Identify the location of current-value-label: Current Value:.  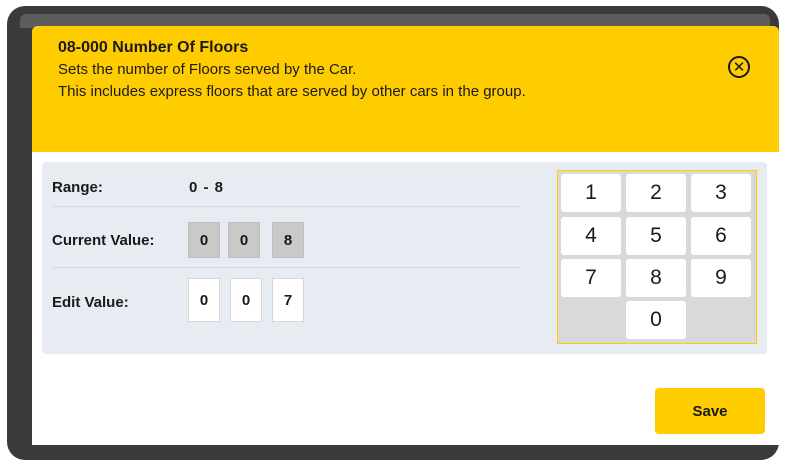
(103, 240).